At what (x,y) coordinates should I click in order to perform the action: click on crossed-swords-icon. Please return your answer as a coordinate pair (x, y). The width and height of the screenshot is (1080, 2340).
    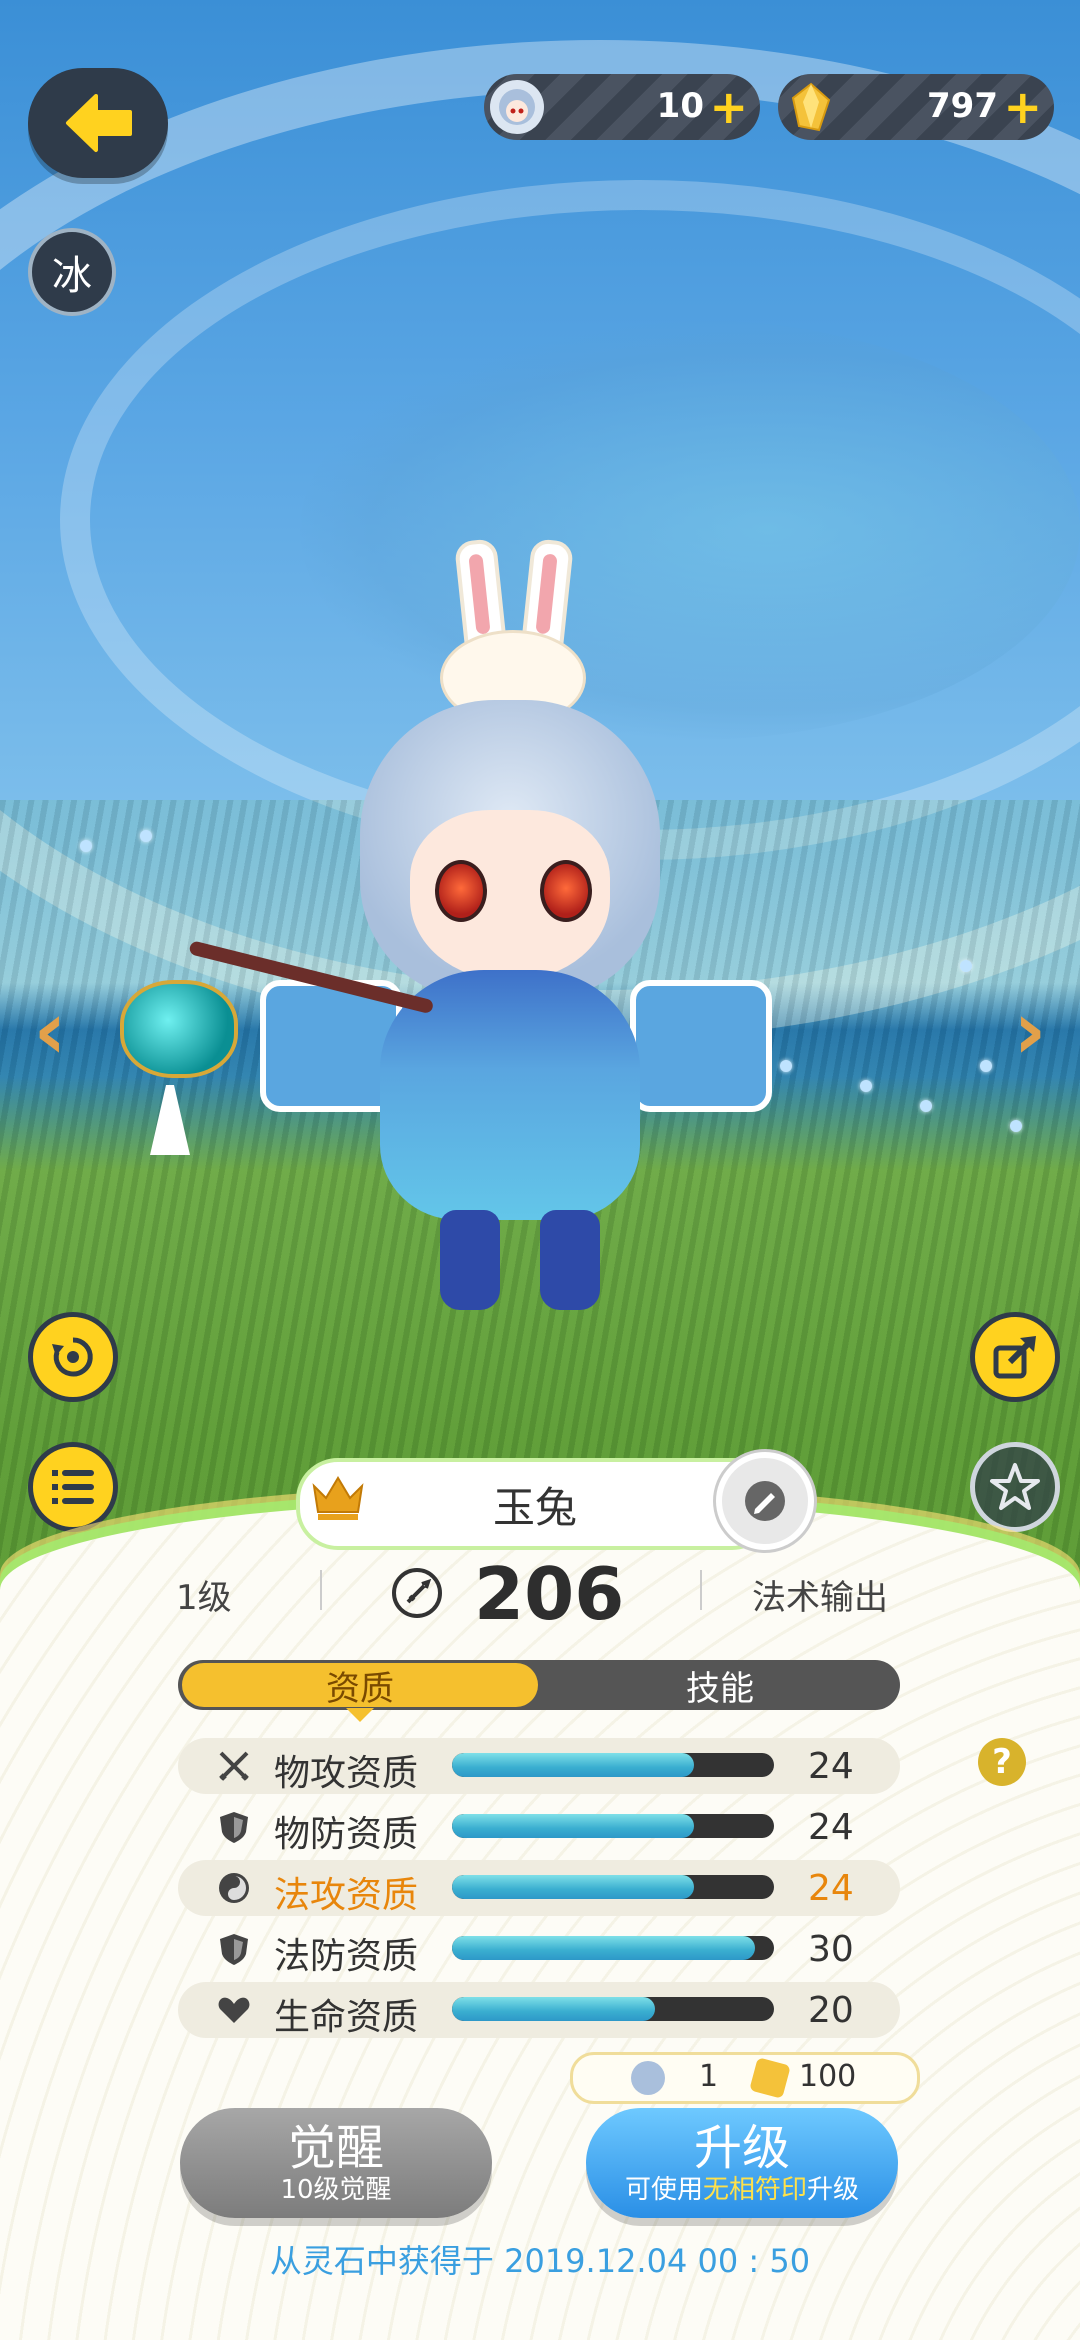
    Looking at the image, I should click on (234, 1766).